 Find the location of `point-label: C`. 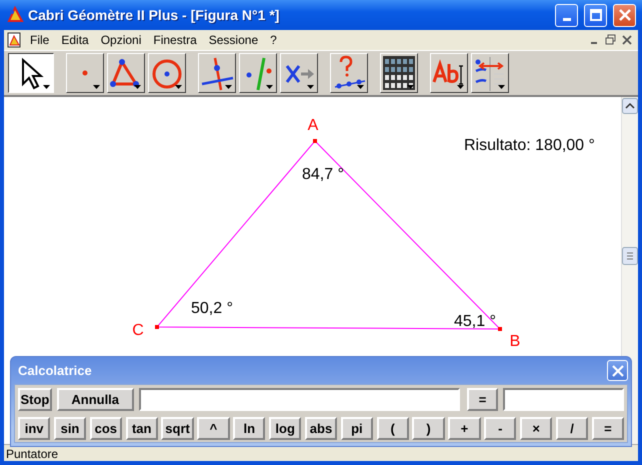

point-label: C is located at coordinates (138, 330).